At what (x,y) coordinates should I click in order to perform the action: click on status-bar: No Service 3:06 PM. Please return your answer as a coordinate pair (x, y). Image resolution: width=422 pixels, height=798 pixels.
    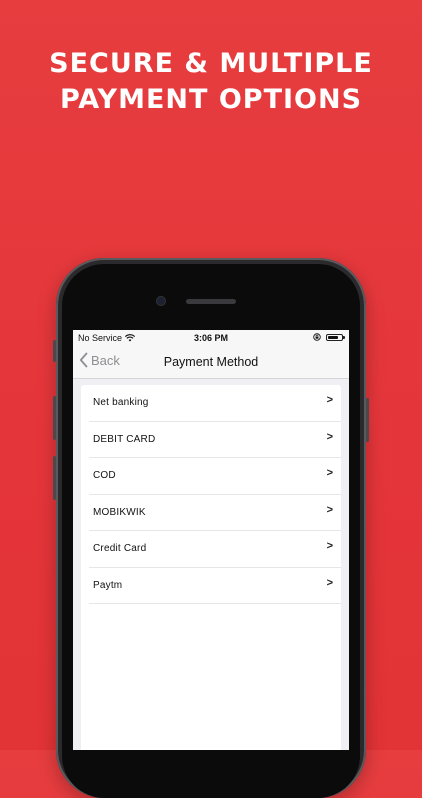
    Looking at the image, I should click on (211, 338).